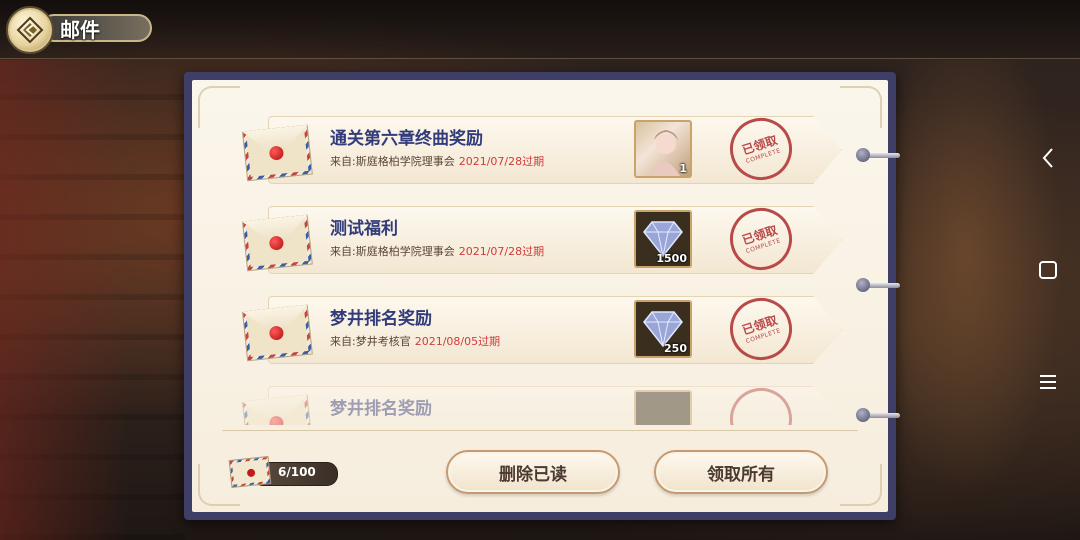  I want to click on claim-all-label: 领取所有, so click(741, 474).